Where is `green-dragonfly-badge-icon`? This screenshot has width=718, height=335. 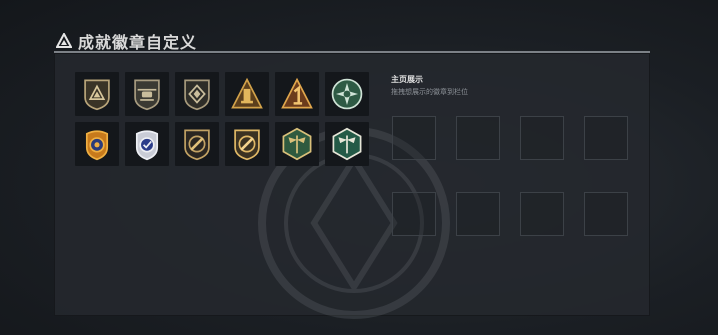
green-dragonfly-badge-icon is located at coordinates (297, 144).